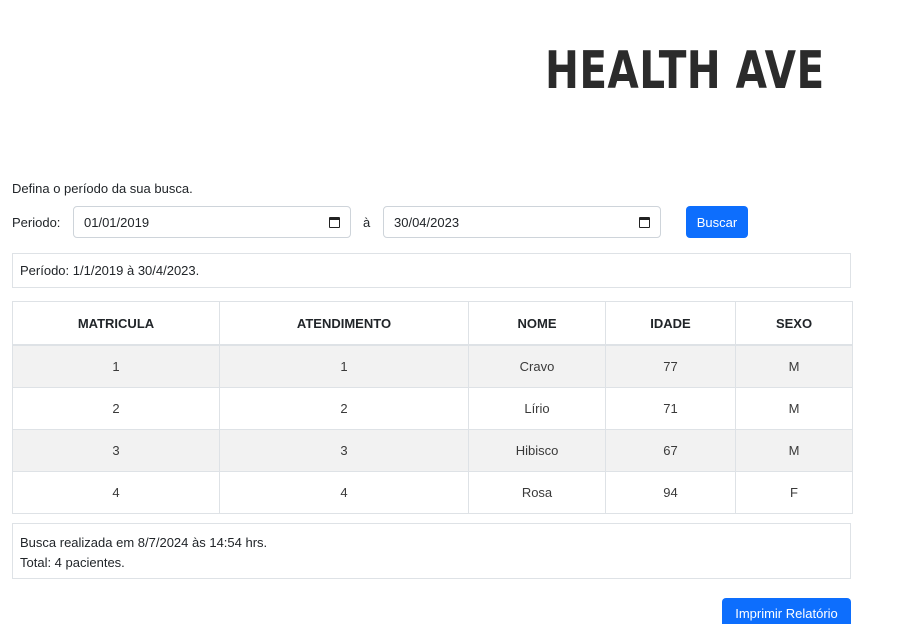  Describe the element at coordinates (670, 450) in the screenshot. I see `cell-idade: 67` at that location.